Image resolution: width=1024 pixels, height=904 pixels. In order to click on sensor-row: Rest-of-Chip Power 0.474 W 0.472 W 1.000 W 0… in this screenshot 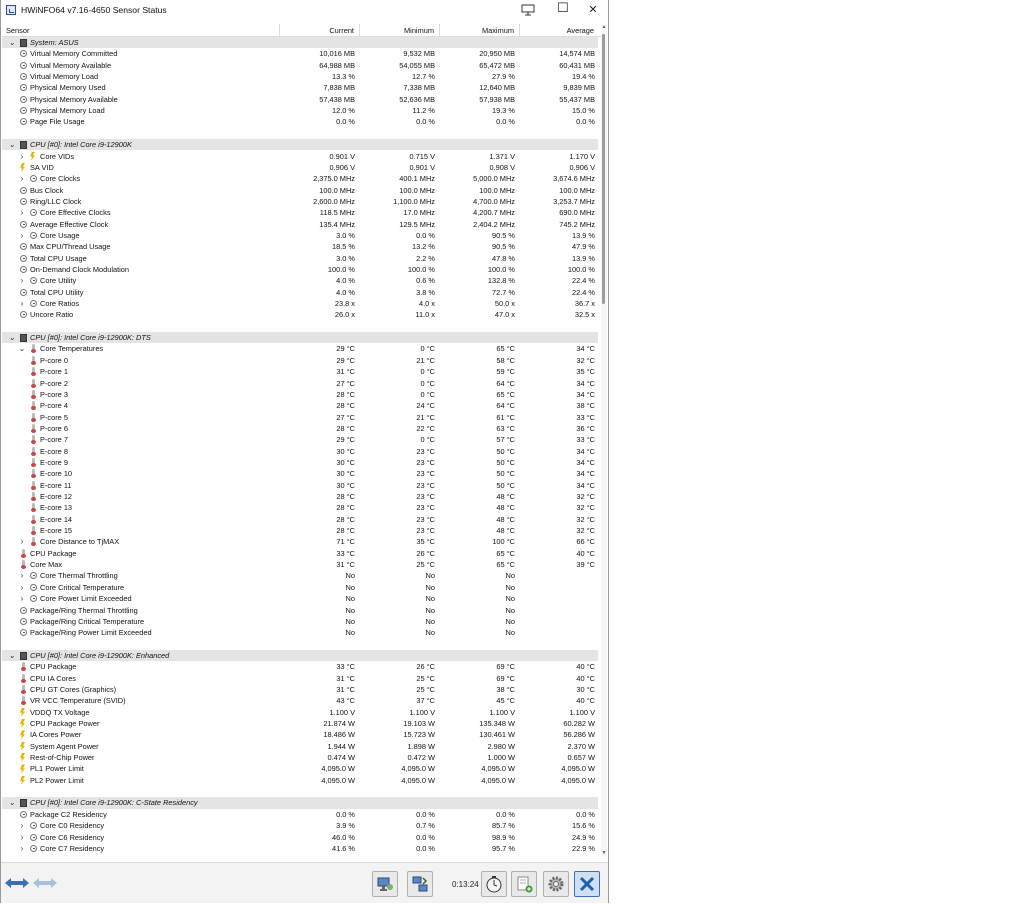, I will do `click(300, 757)`.